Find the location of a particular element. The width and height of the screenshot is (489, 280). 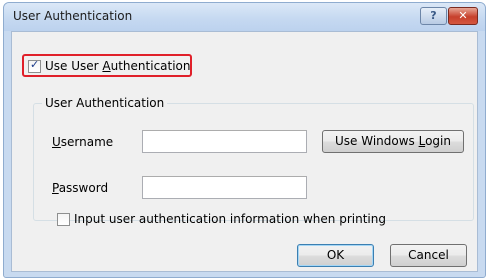

use-auth-label: Use User Authentication is located at coordinates (118, 66).